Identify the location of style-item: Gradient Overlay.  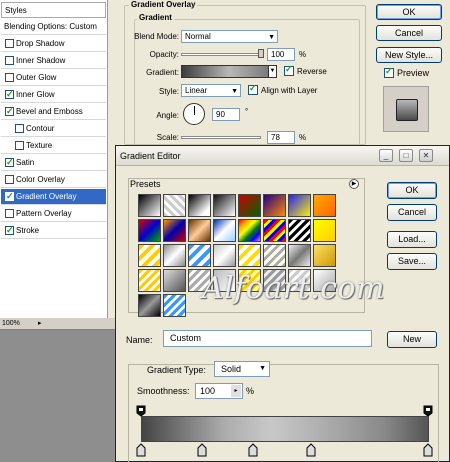
(53, 197).